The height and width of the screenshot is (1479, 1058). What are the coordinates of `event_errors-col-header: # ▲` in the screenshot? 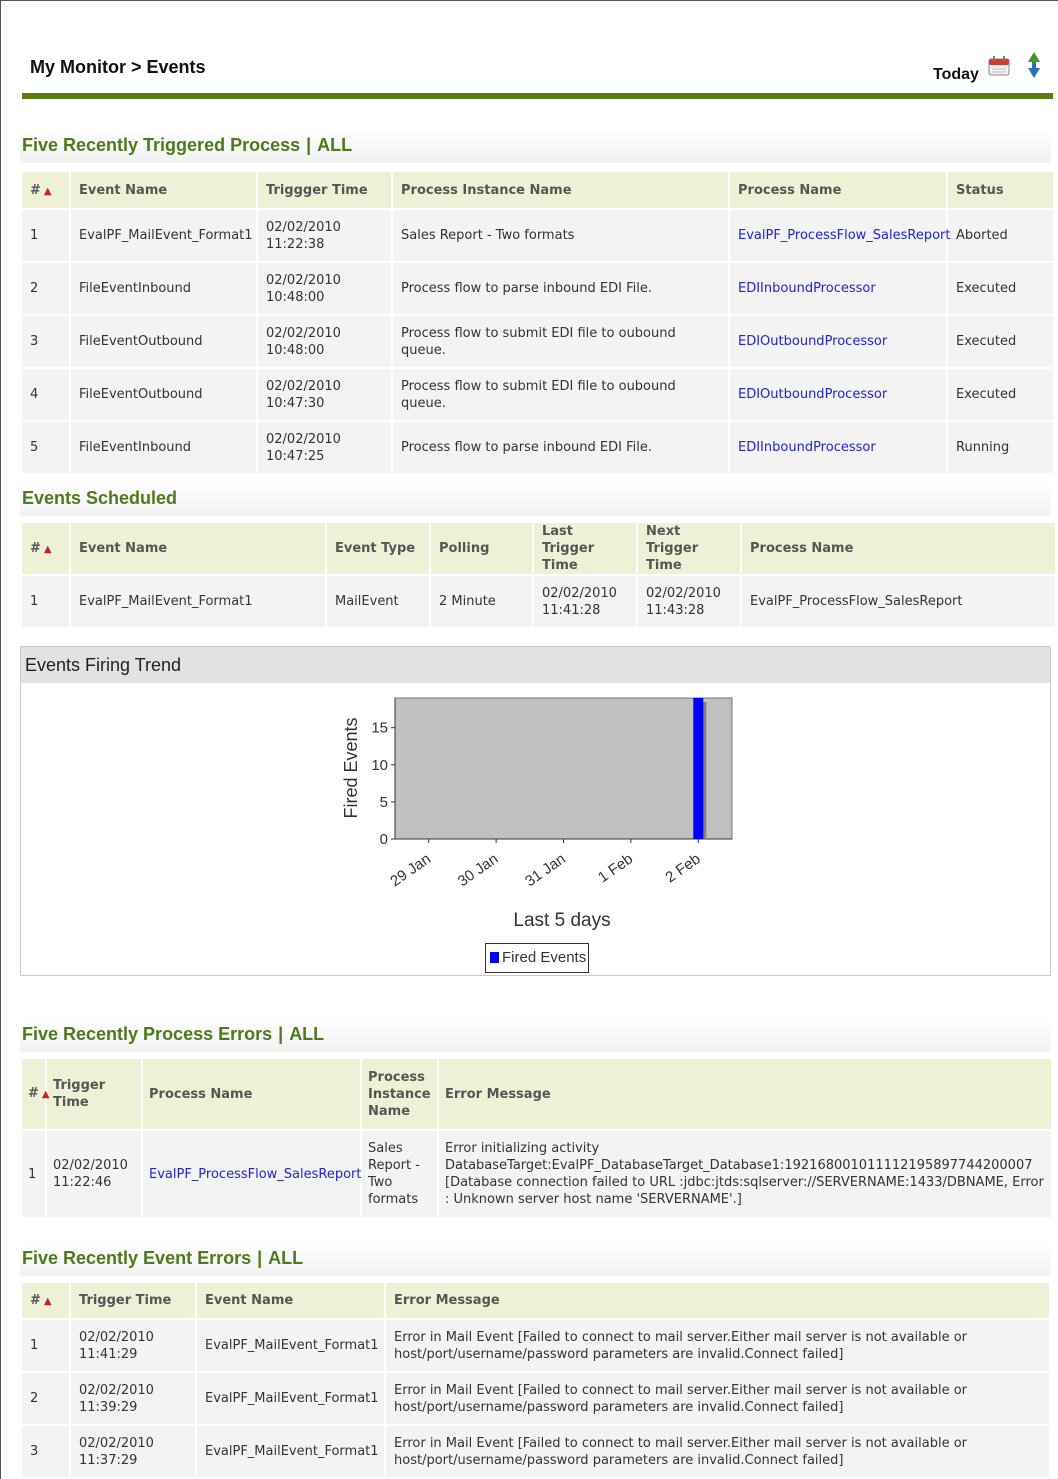 It's located at (45, 1300).